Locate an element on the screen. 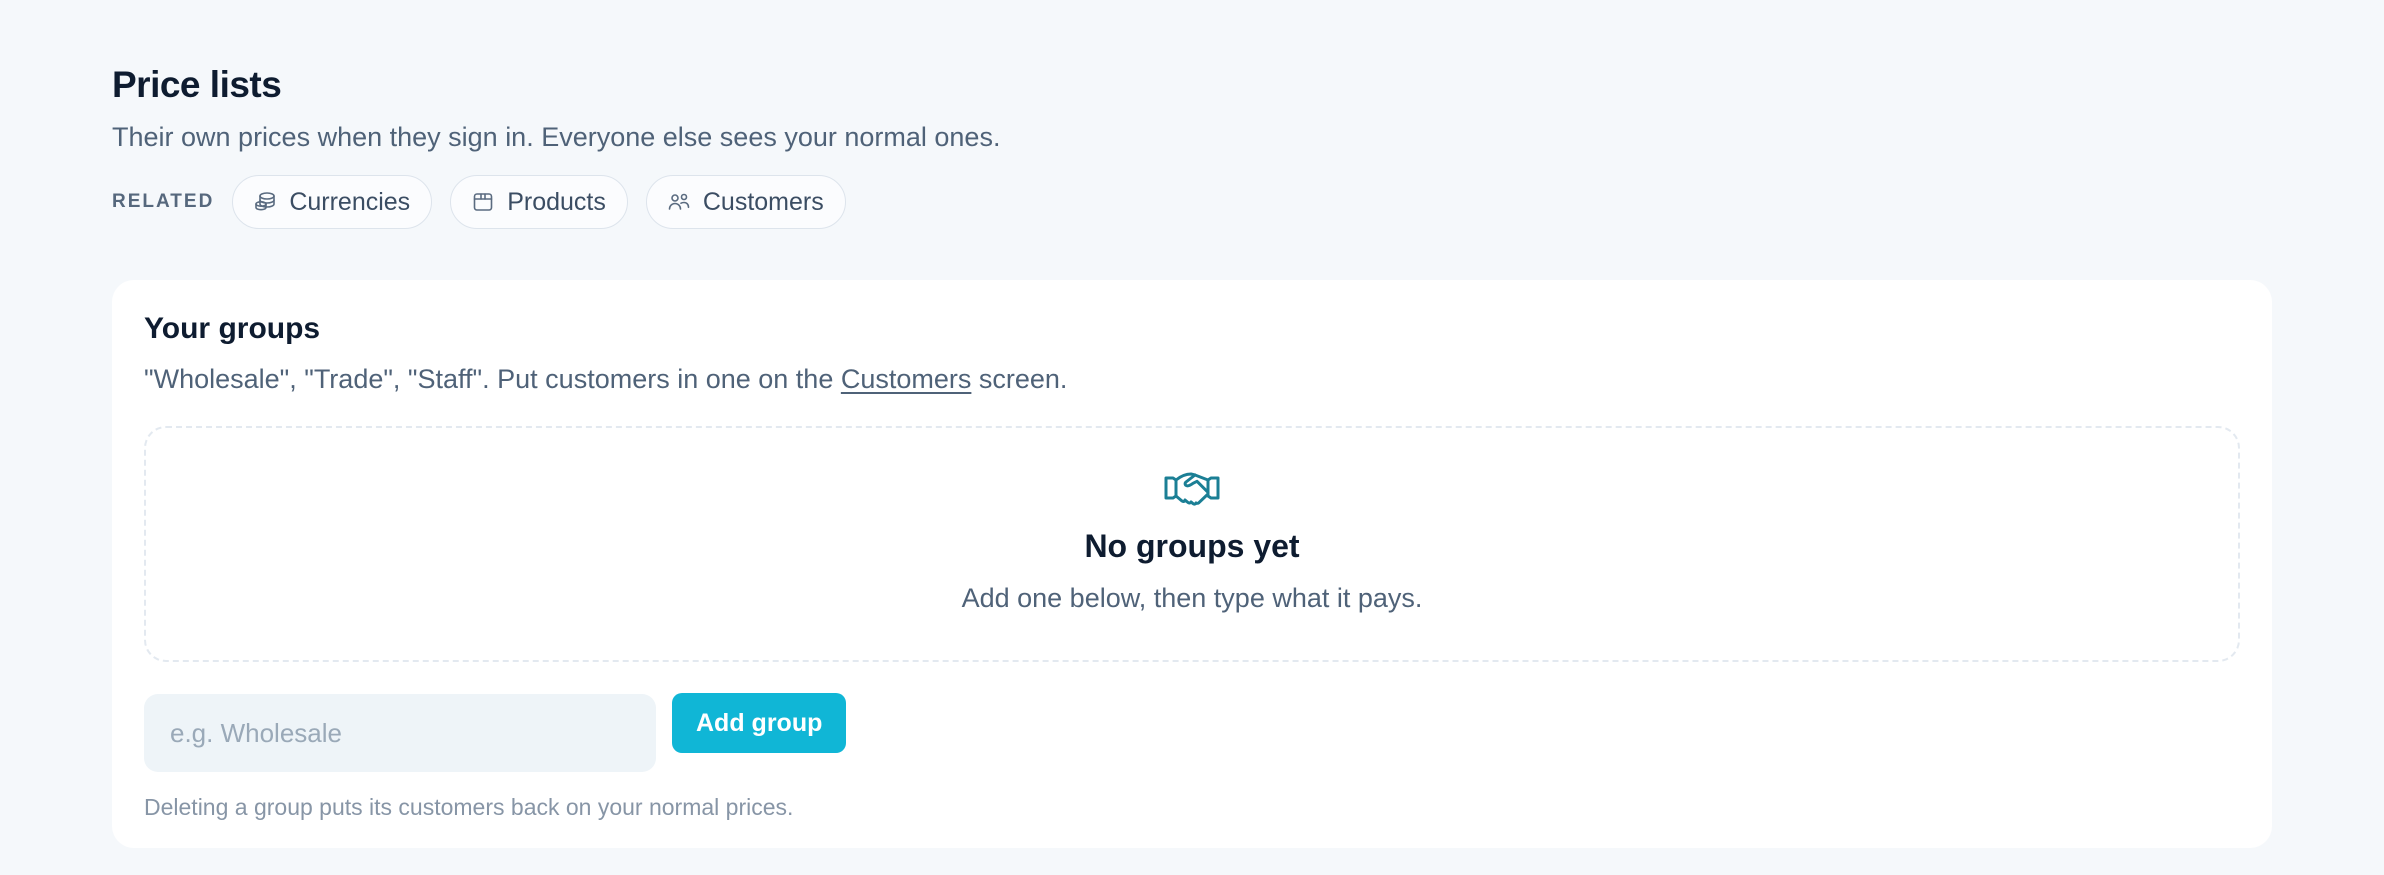 Image resolution: width=2384 pixels, height=875 pixels. related-label: RELATED is located at coordinates (163, 201).